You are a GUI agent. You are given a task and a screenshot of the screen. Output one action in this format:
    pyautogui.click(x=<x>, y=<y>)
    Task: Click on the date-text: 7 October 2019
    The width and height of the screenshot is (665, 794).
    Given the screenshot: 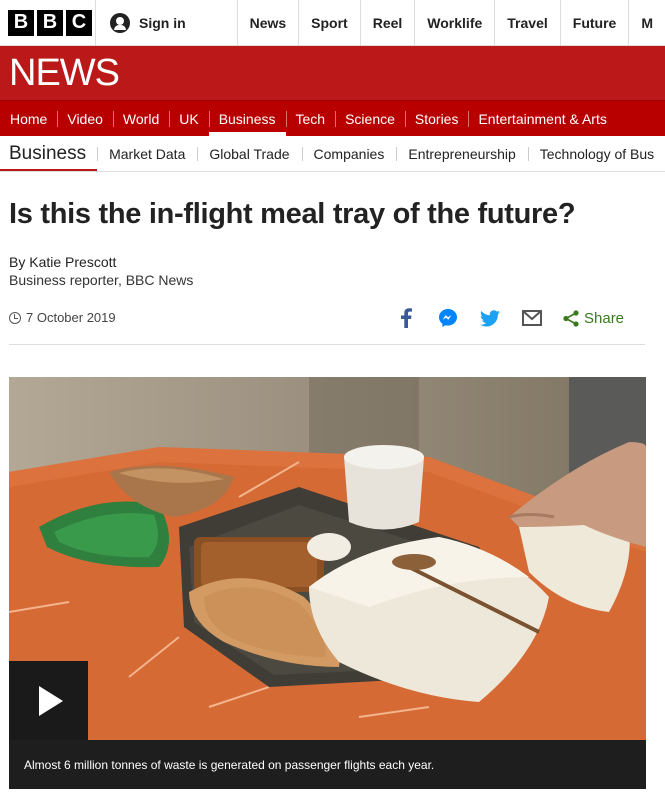 What is the action you would take?
    pyautogui.click(x=71, y=317)
    